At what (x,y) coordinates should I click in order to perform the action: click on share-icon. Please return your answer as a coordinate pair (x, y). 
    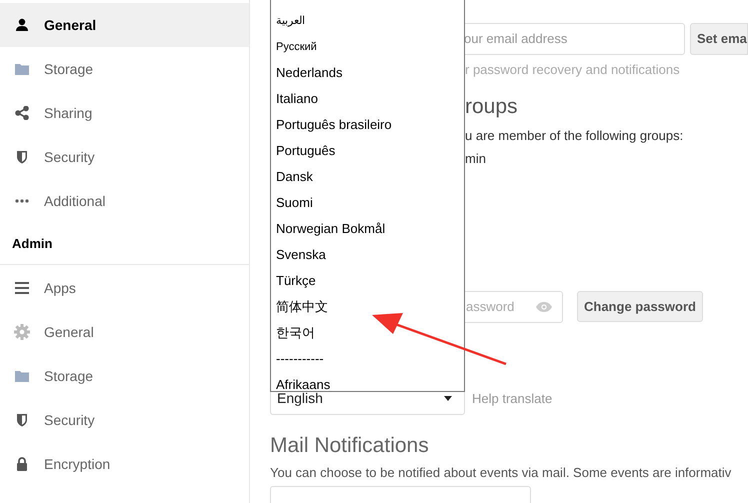
    Looking at the image, I should click on (22, 113).